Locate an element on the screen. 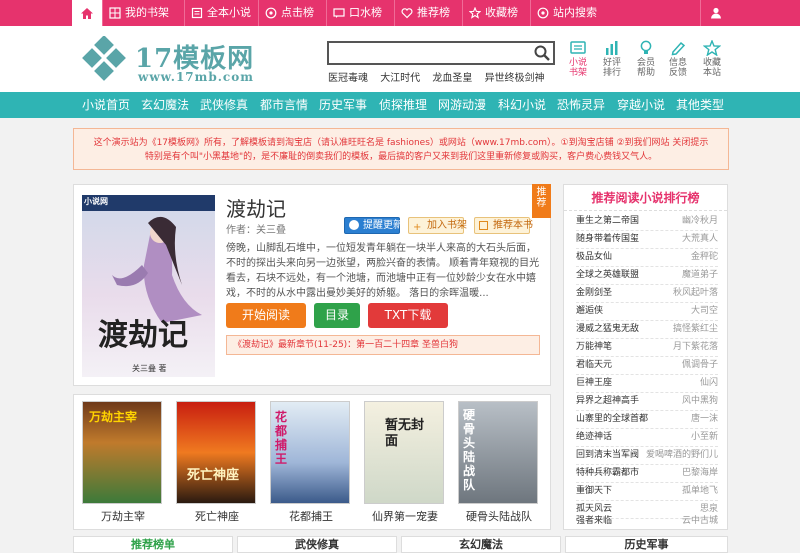 The height and width of the screenshot is (553, 800). nav-recommend-rank: 推荐榜 is located at coordinates (428, 13).